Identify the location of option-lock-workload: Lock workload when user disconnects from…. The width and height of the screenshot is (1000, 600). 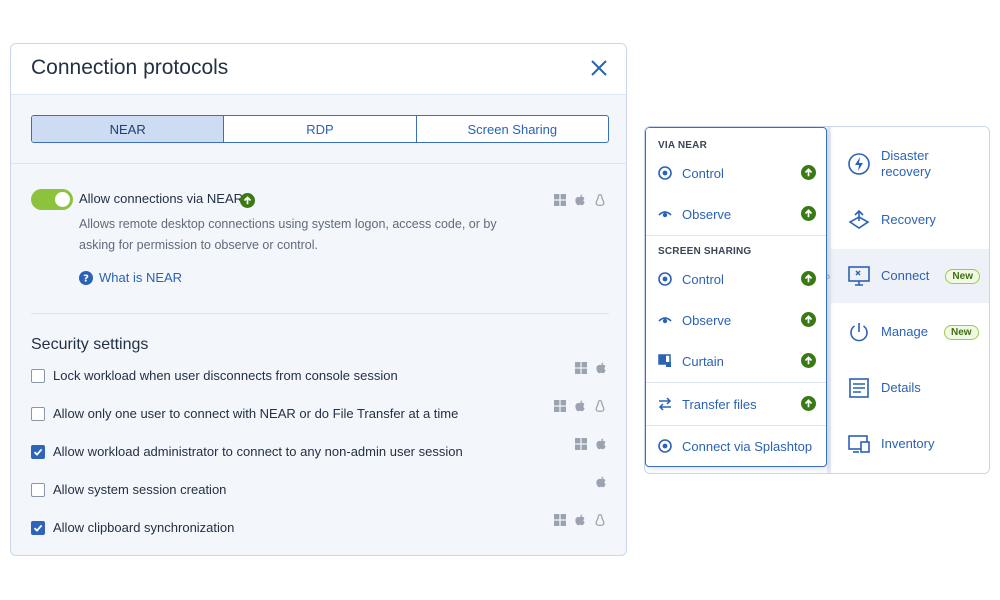
(214, 375).